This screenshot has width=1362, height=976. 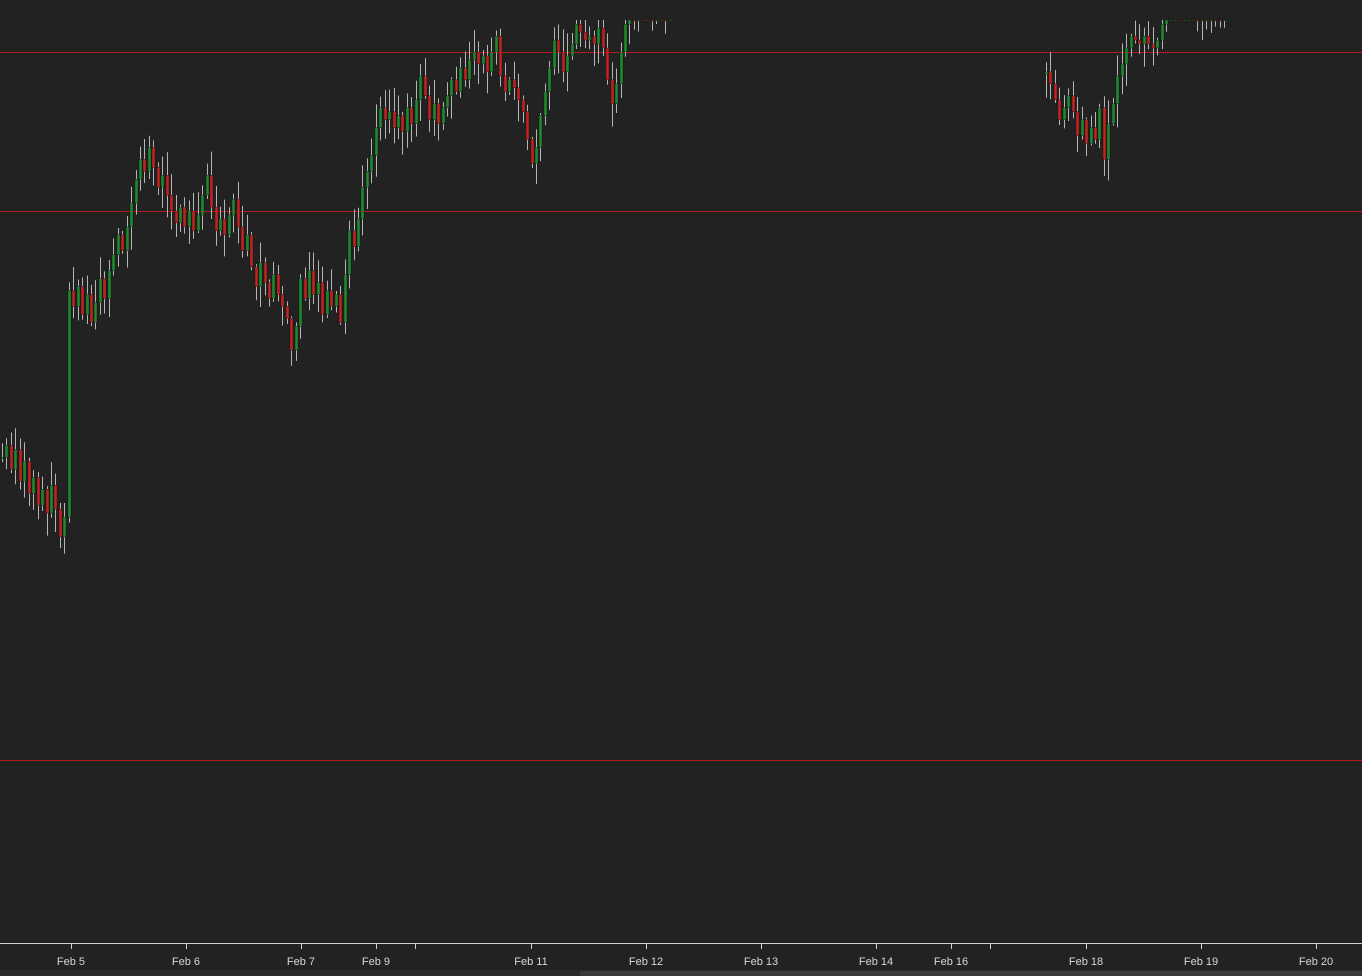 I want to click on horizontal-scrollbar-thumb, so click(x=971, y=973).